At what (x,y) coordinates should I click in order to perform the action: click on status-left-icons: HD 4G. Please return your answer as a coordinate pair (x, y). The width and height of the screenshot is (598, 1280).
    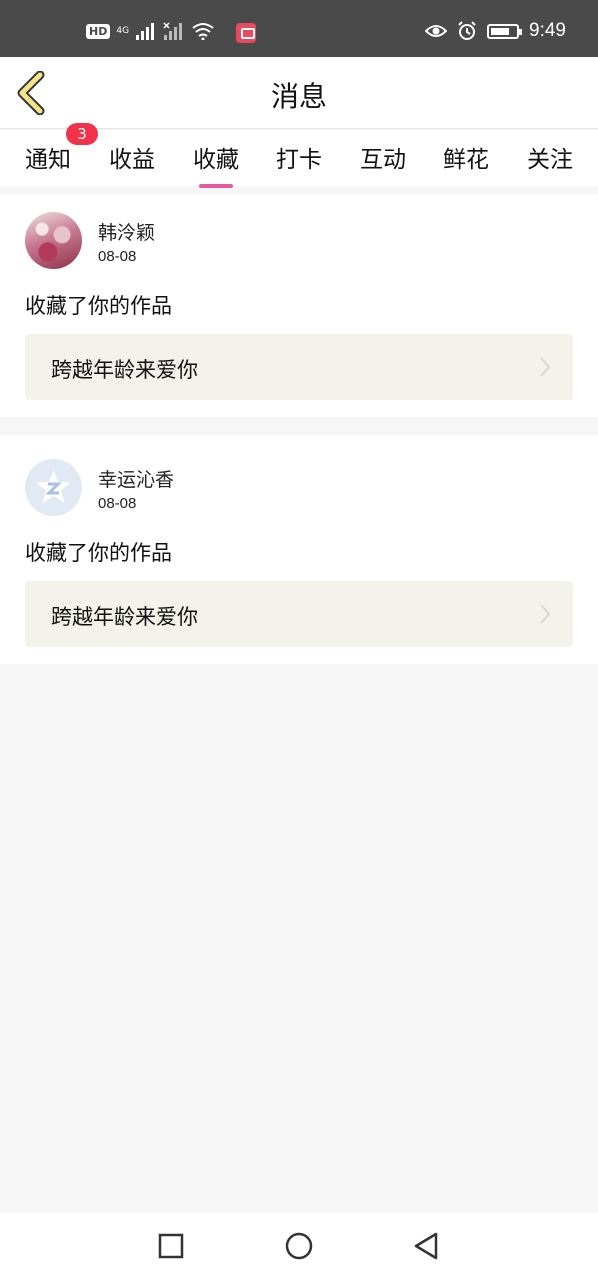
    Looking at the image, I should click on (150, 31).